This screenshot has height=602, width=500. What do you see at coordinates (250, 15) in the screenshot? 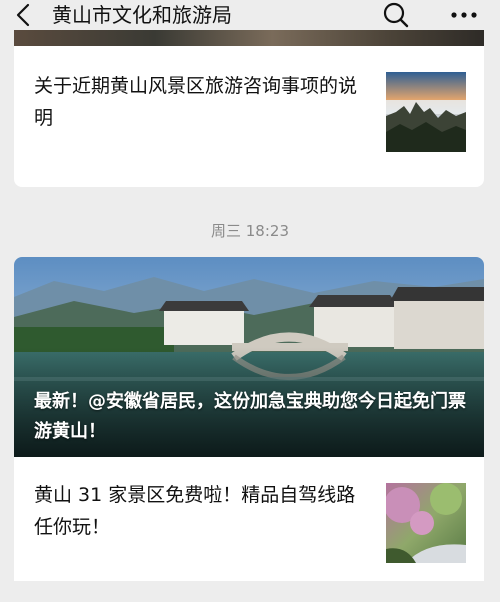
I see `top-navigation-bar: 黄山市文化和旅游局` at bounding box center [250, 15].